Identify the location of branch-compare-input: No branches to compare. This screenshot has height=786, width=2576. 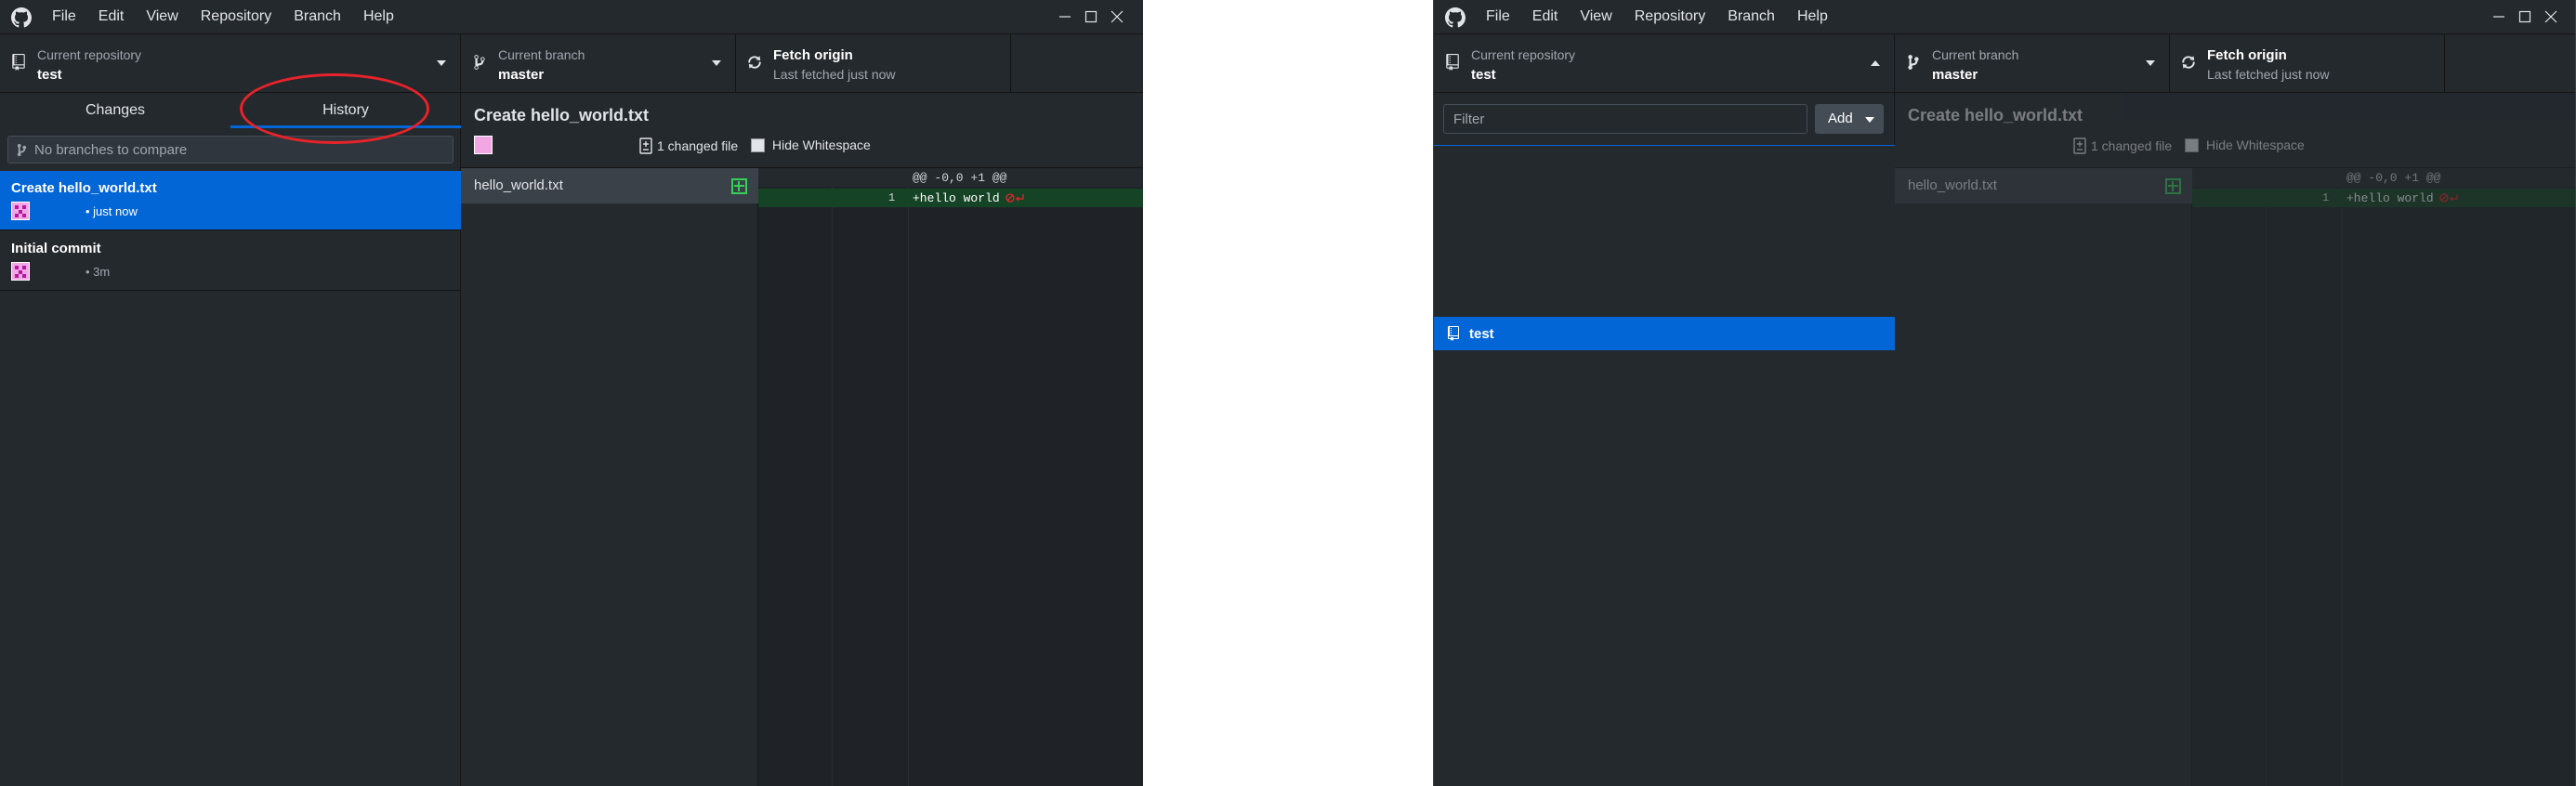
(230, 150).